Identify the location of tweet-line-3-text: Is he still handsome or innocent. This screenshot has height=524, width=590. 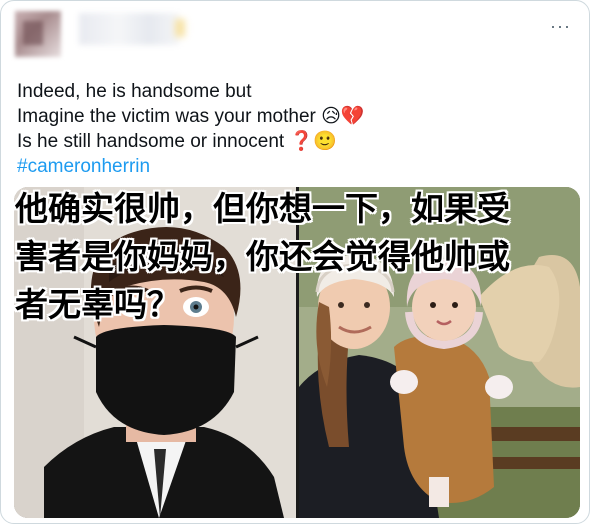
(151, 141).